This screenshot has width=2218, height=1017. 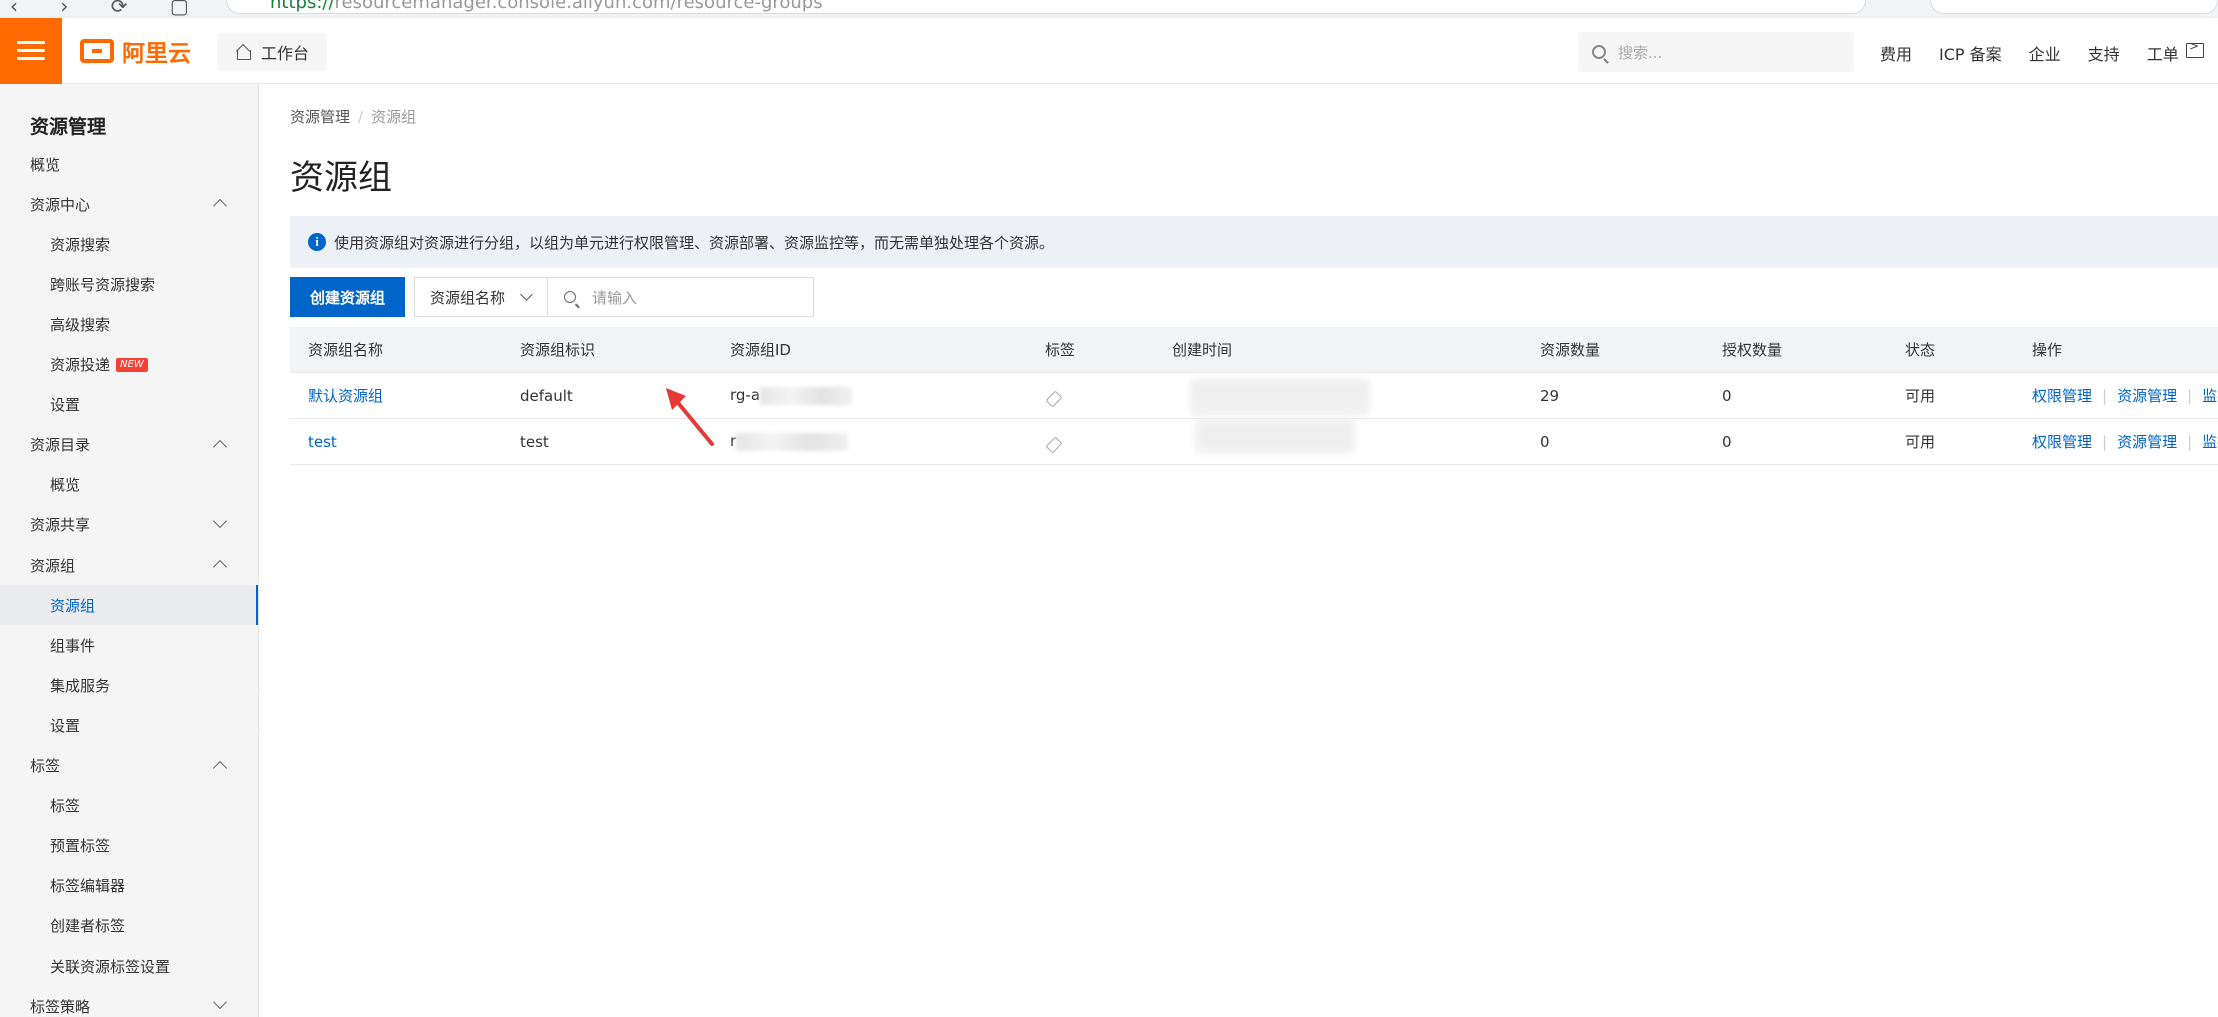 I want to click on workbench-button: 工作台, so click(x=272, y=52).